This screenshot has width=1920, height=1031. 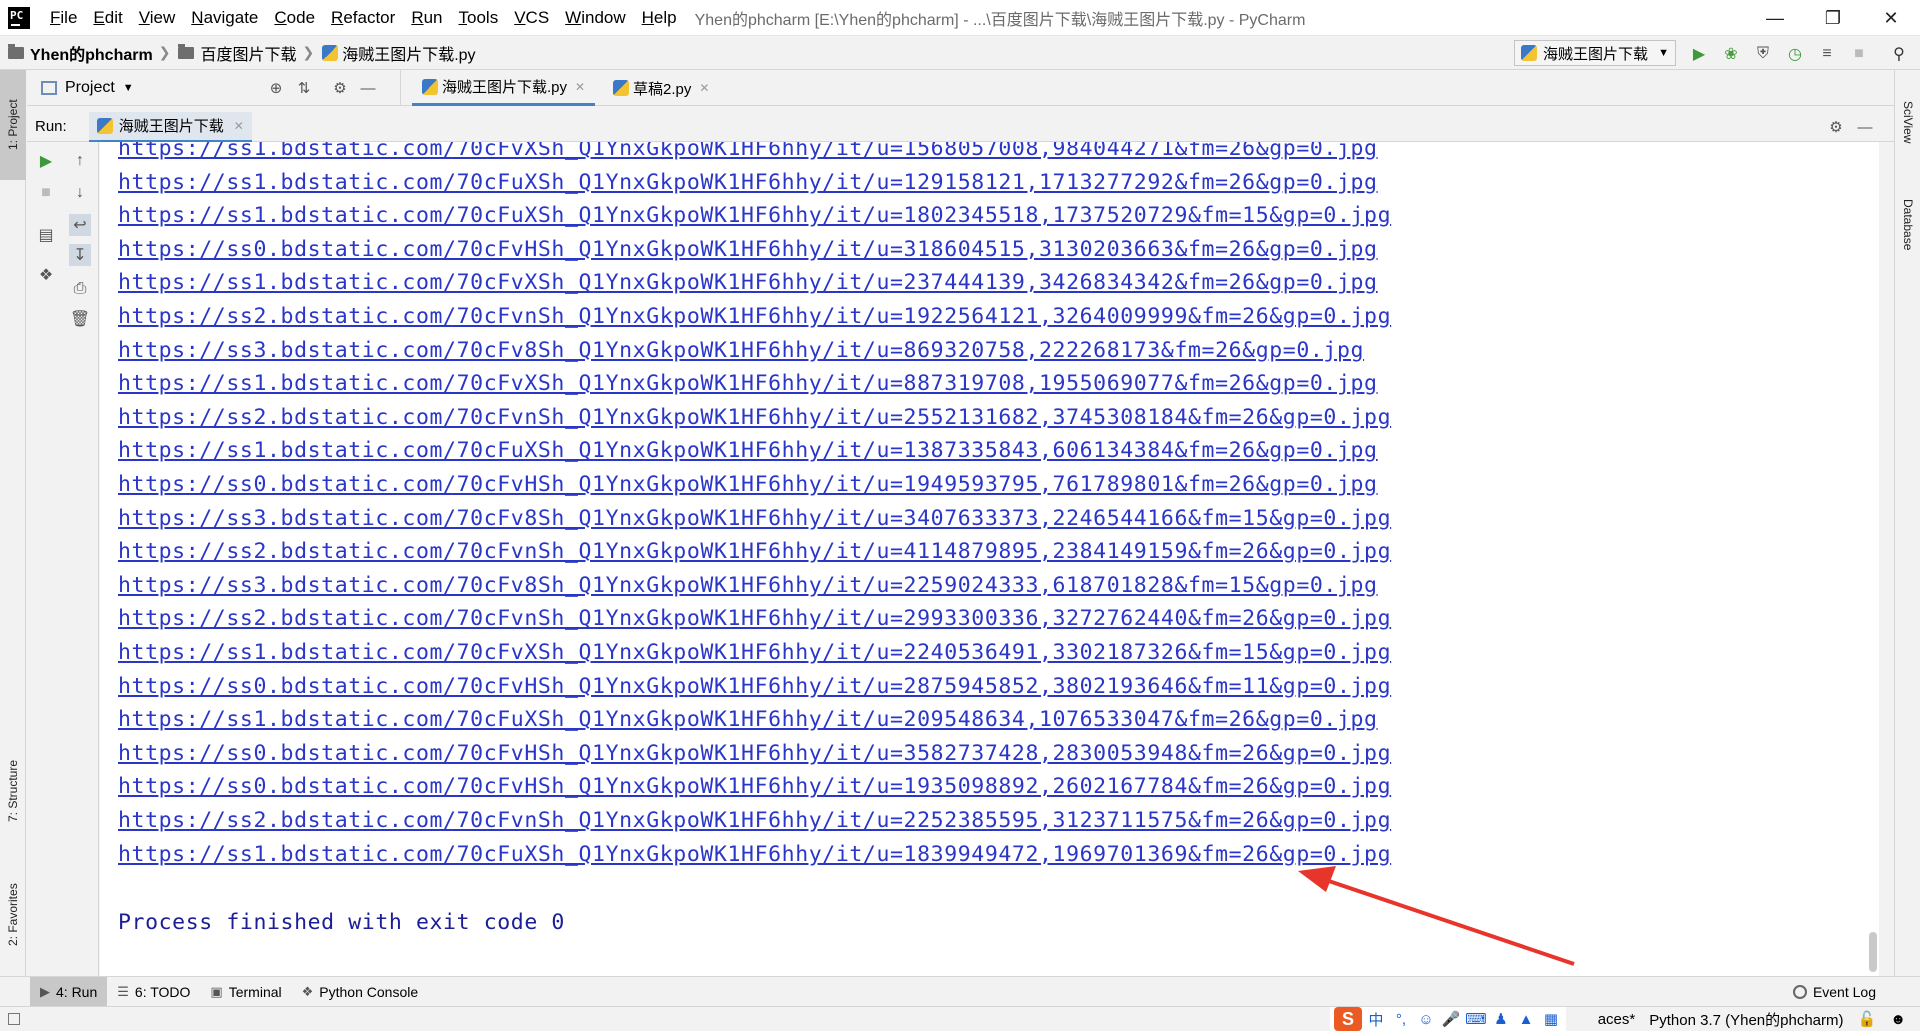 I want to click on ime-language-toggle: 中, so click(x=1376, y=1019).